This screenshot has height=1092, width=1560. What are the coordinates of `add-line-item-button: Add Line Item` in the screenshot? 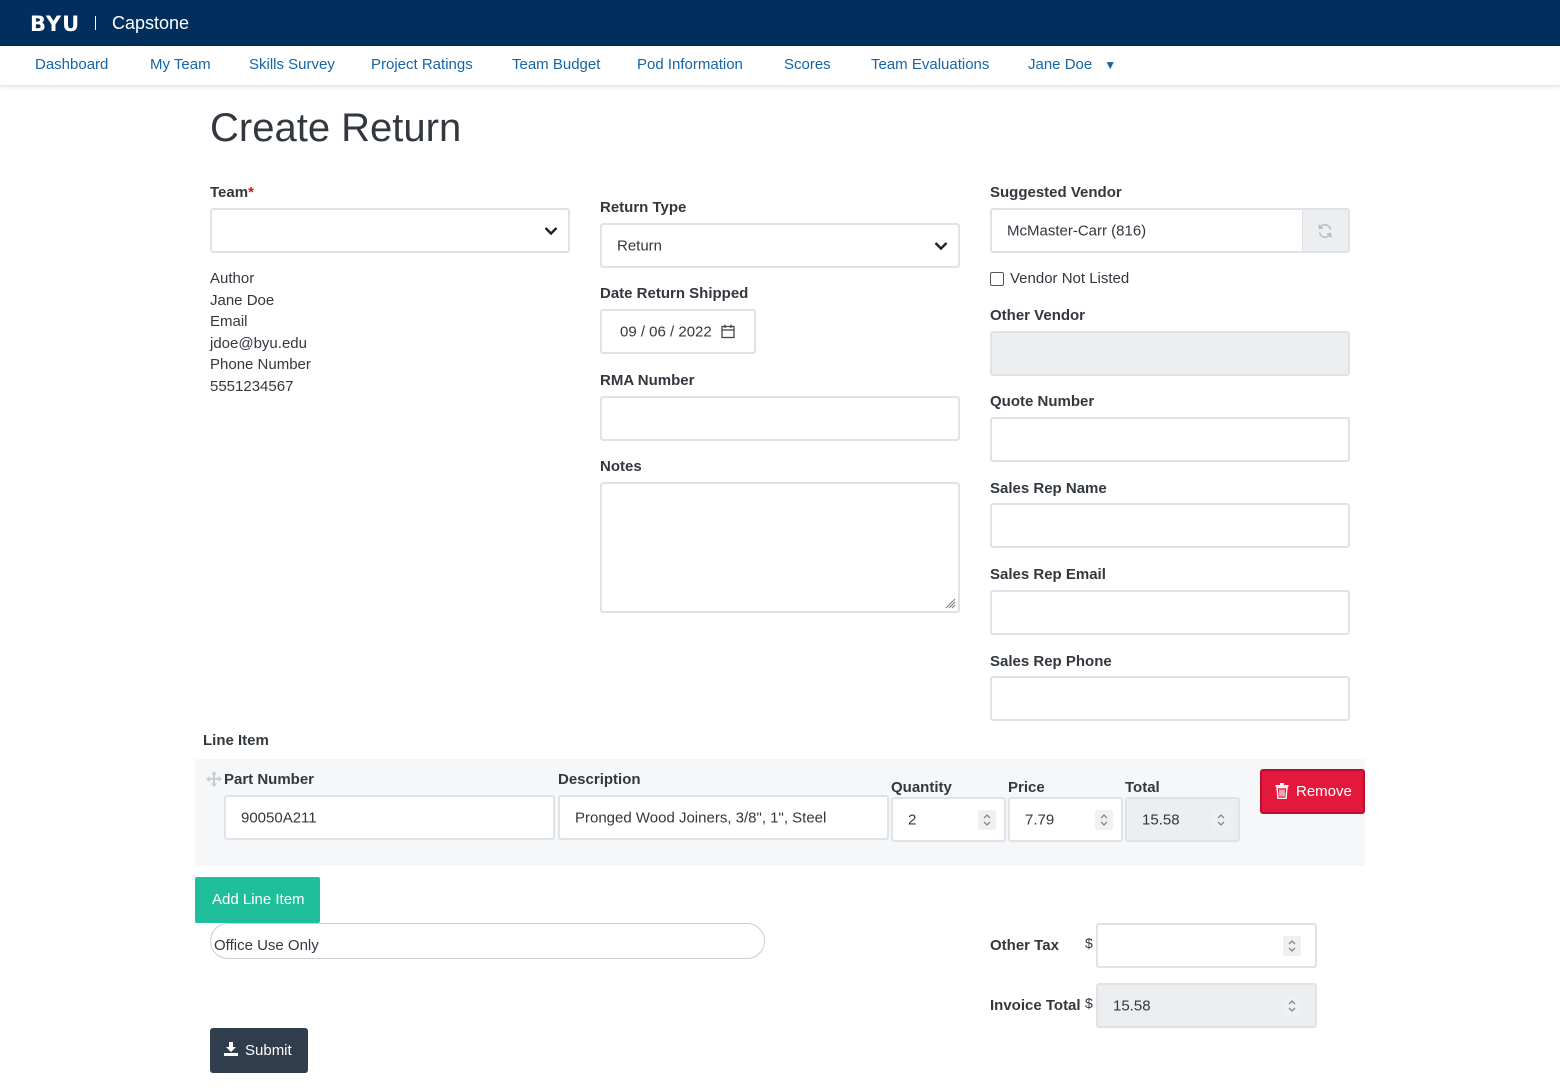 It's located at (257, 900).